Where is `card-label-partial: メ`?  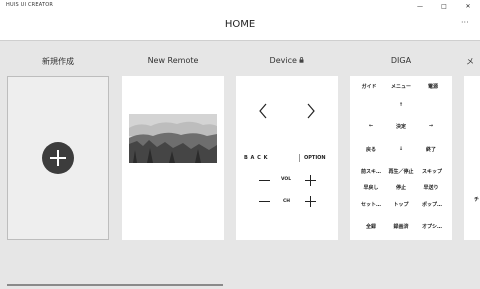 card-label-partial: メ is located at coordinates (470, 61).